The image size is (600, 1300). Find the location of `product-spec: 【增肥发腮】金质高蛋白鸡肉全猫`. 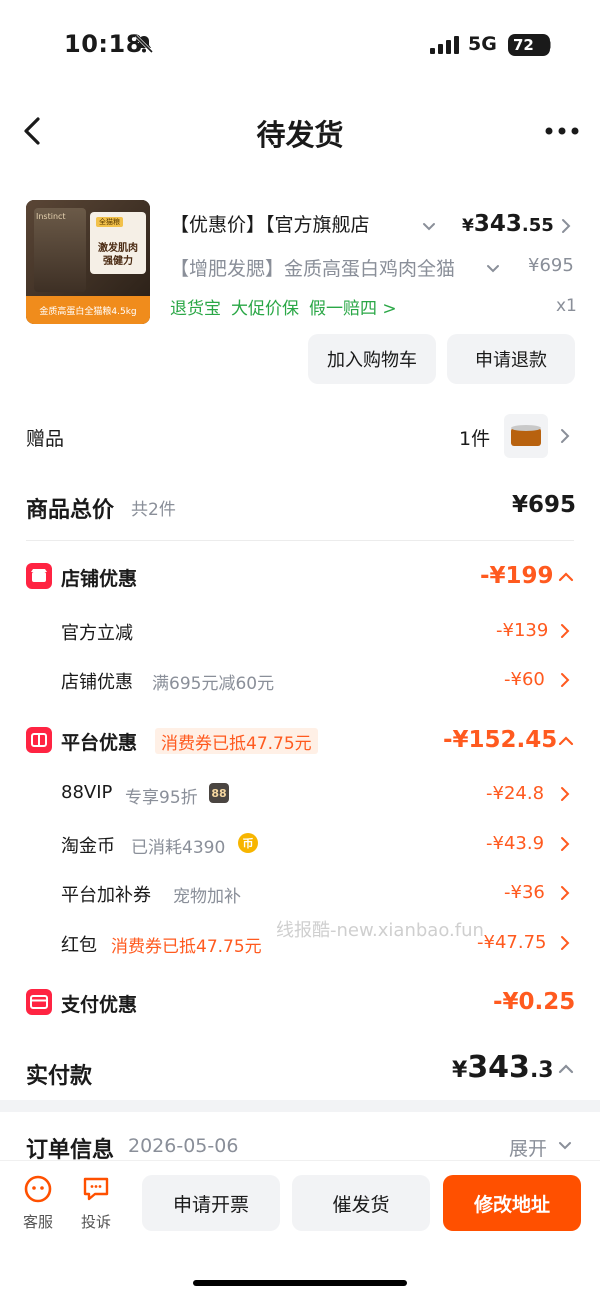

product-spec: 【增肥发腮】金质高蛋白鸡肉全猫 is located at coordinates (325, 267).